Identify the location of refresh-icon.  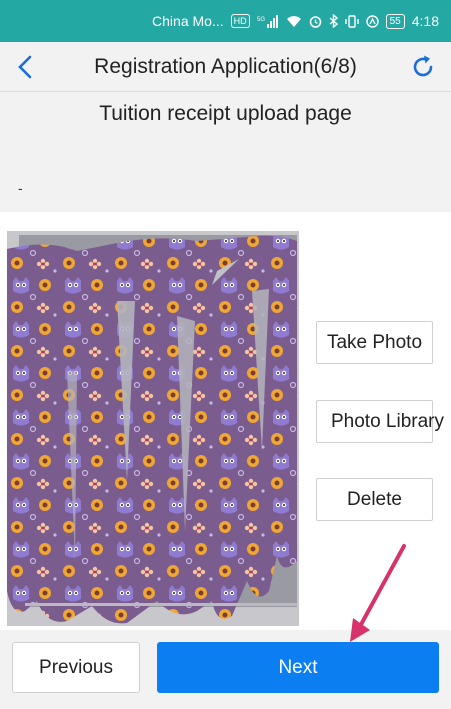
(423, 67).